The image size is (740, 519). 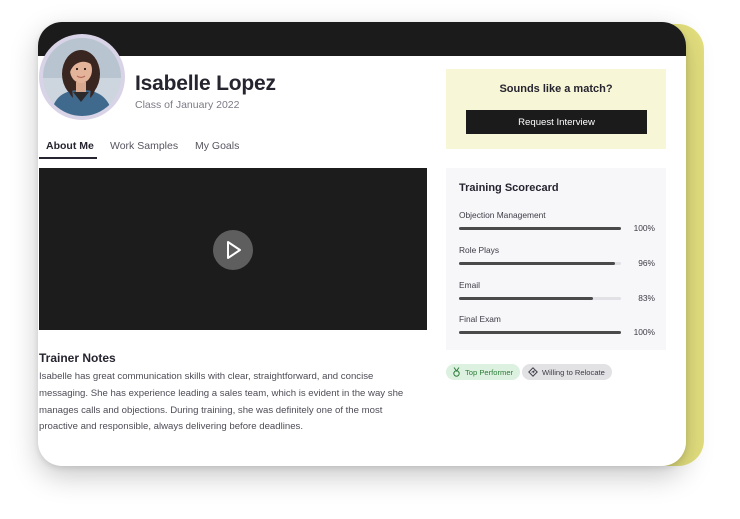 I want to click on avatar, so click(x=82, y=77).